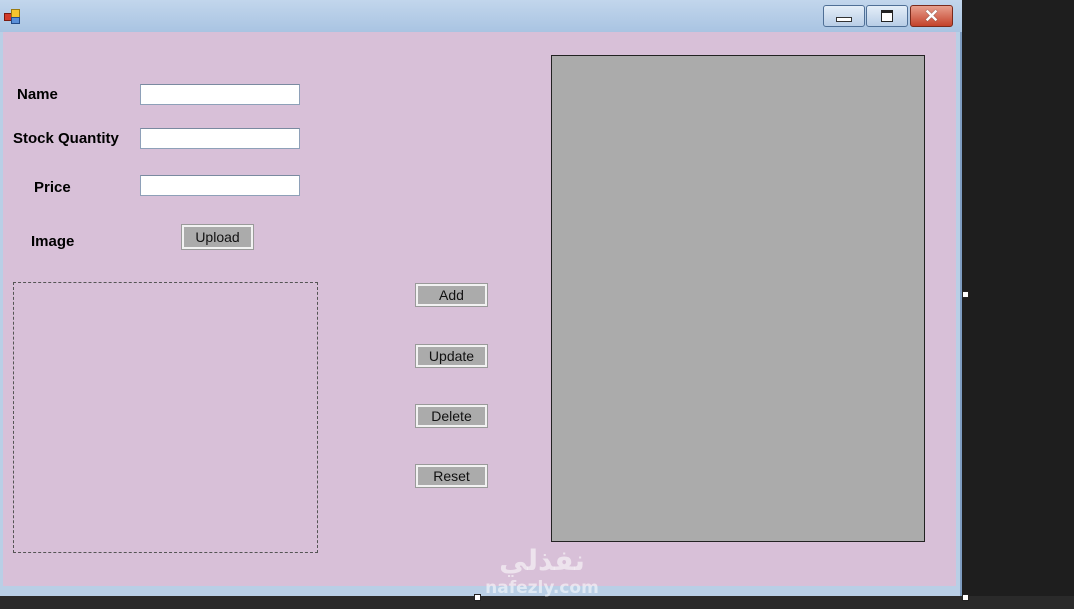 Image resolution: width=1074 pixels, height=609 pixels. What do you see at coordinates (52, 187) in the screenshot?
I see `price-label: Price` at bounding box center [52, 187].